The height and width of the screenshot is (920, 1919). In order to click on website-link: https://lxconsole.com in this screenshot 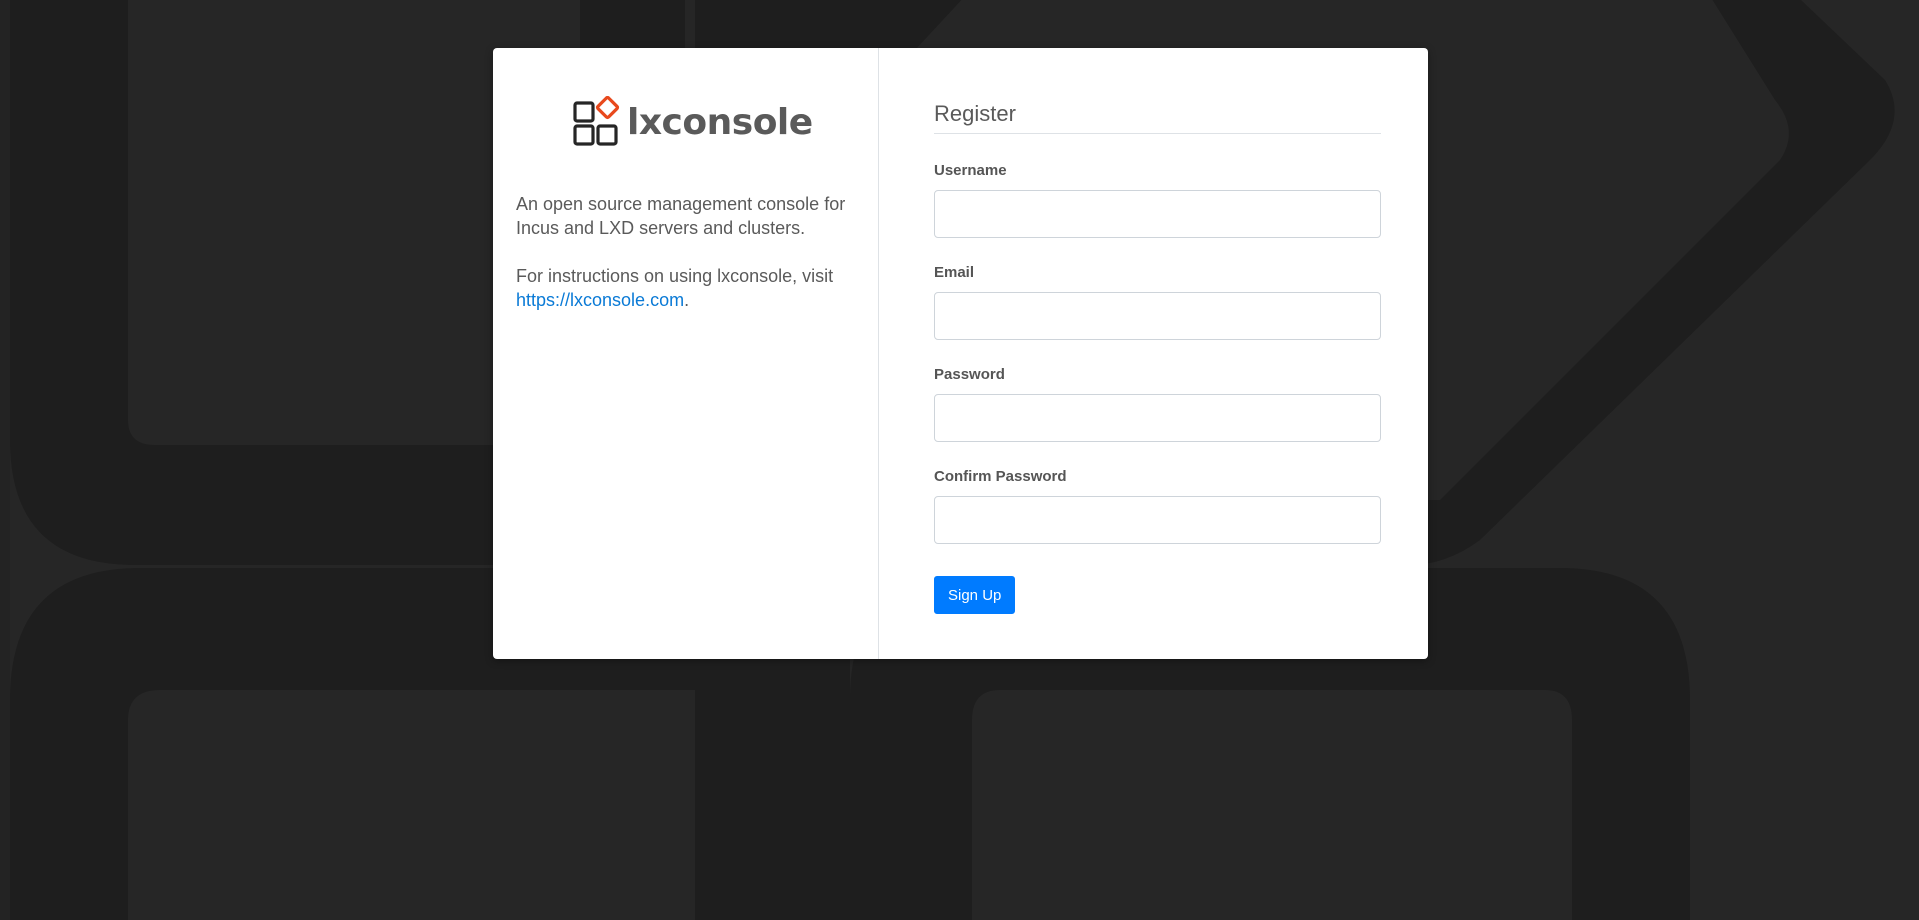, I will do `click(600, 300)`.